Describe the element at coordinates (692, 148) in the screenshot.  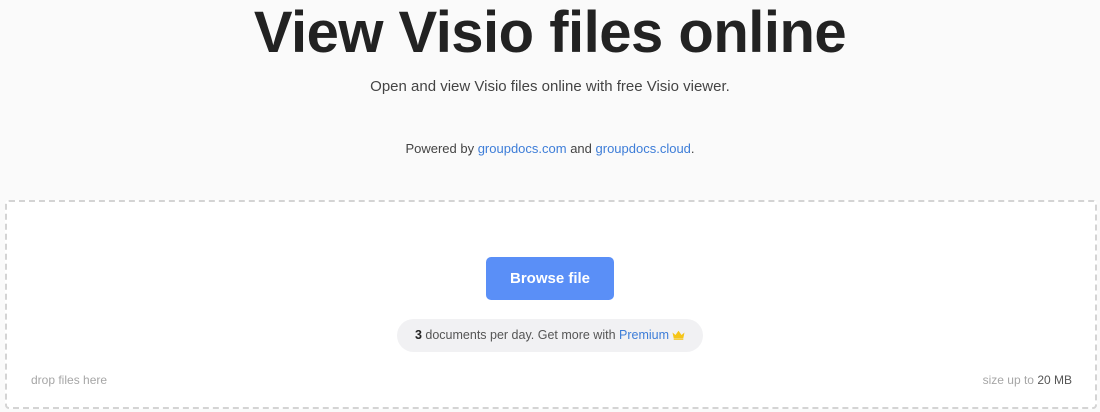
I see `powered-by-period: .` at that location.